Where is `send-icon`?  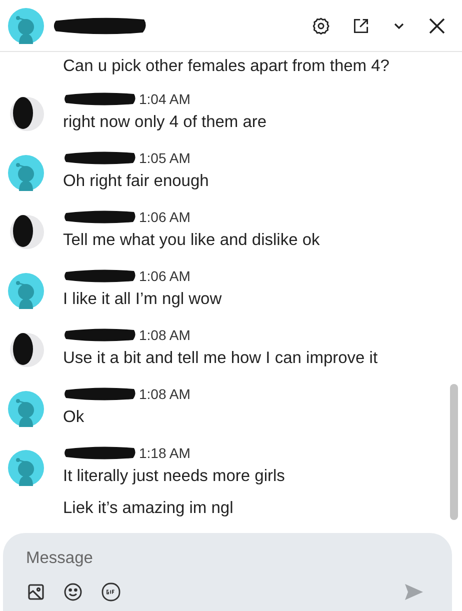
send-icon is located at coordinates (414, 592).